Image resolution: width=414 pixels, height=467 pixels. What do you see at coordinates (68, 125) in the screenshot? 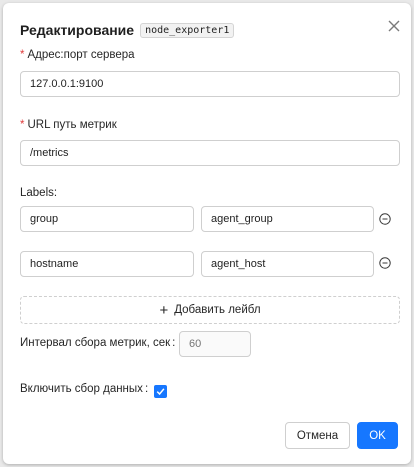
I see `metrics-path-label: * URL путь метрик` at bounding box center [68, 125].